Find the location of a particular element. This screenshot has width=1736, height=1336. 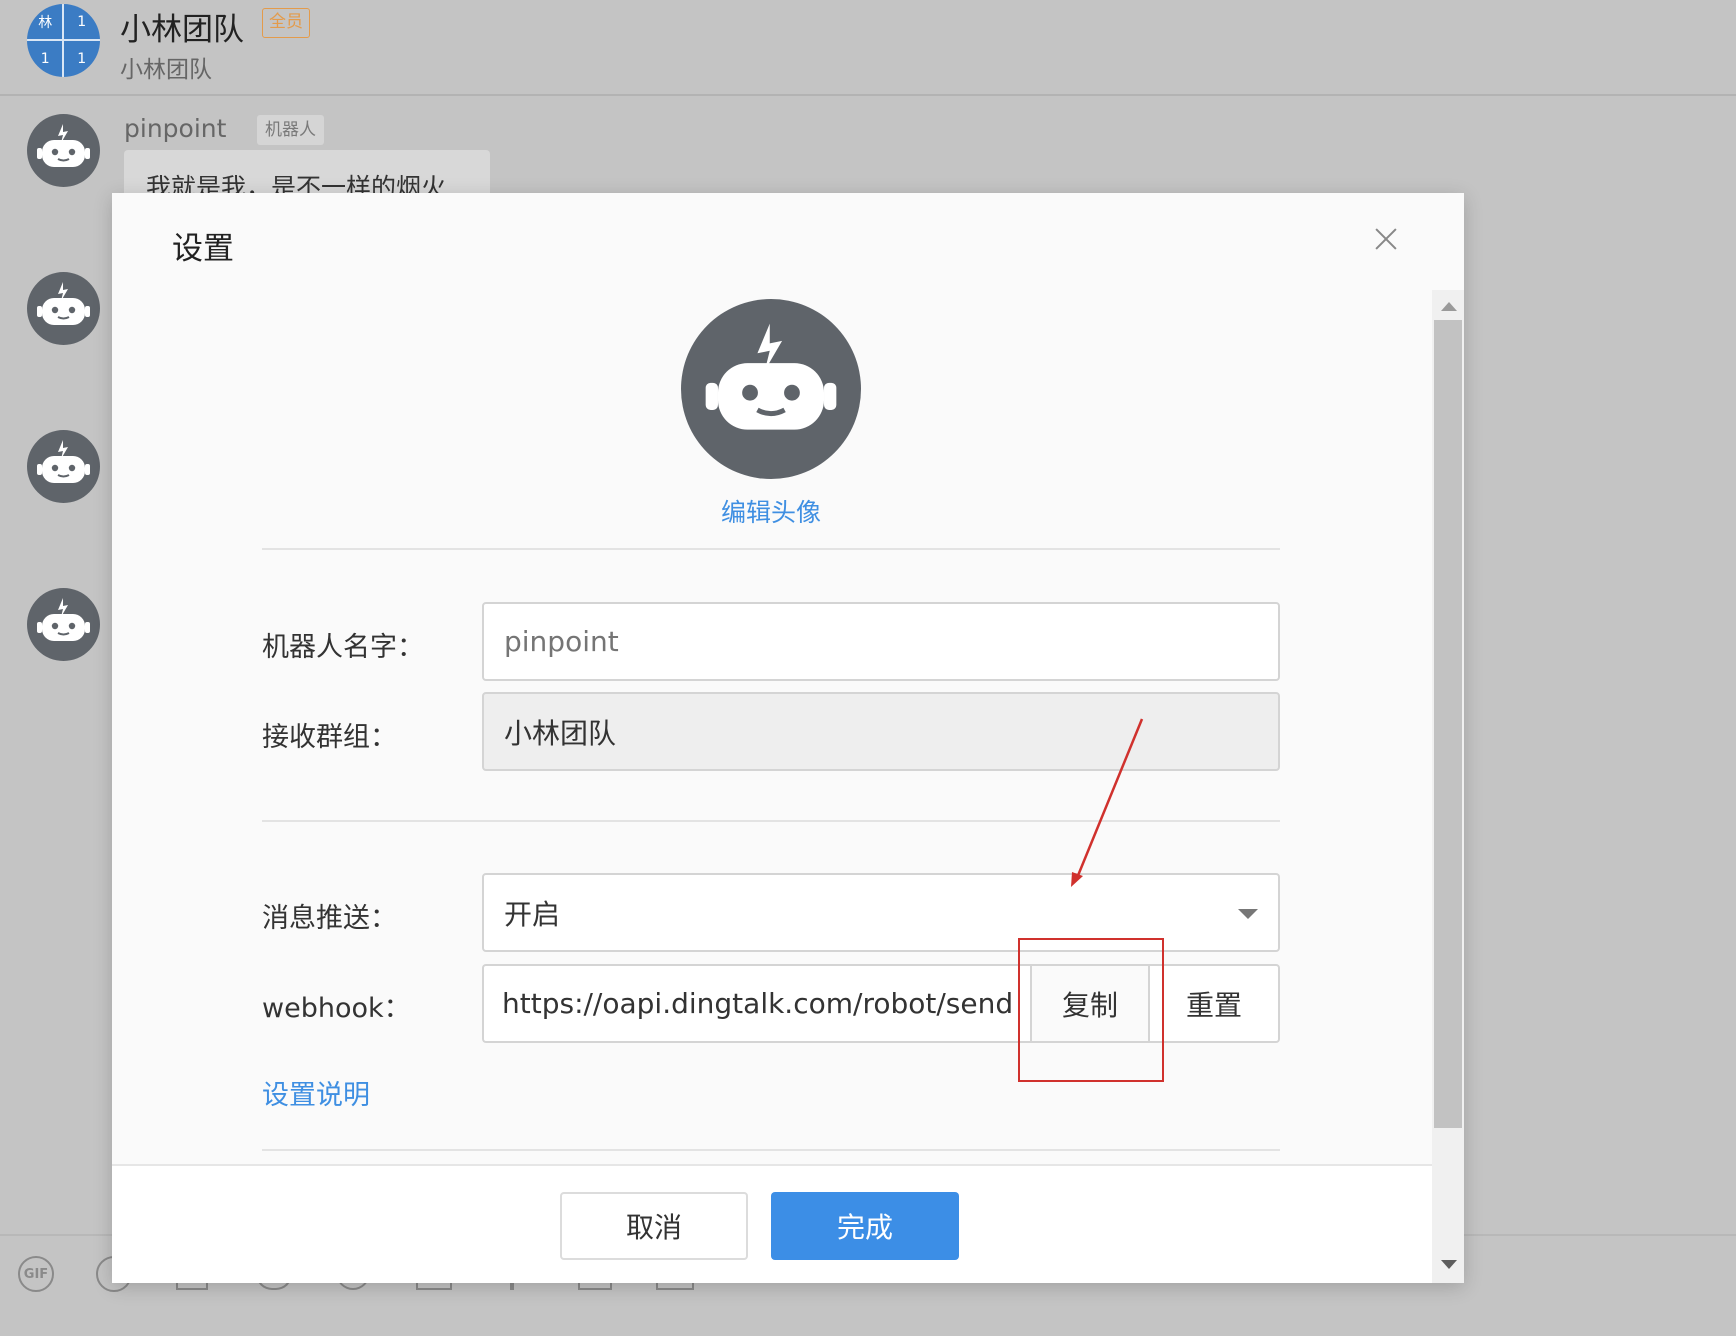

scroll-down-icon is located at coordinates (1449, 1264).